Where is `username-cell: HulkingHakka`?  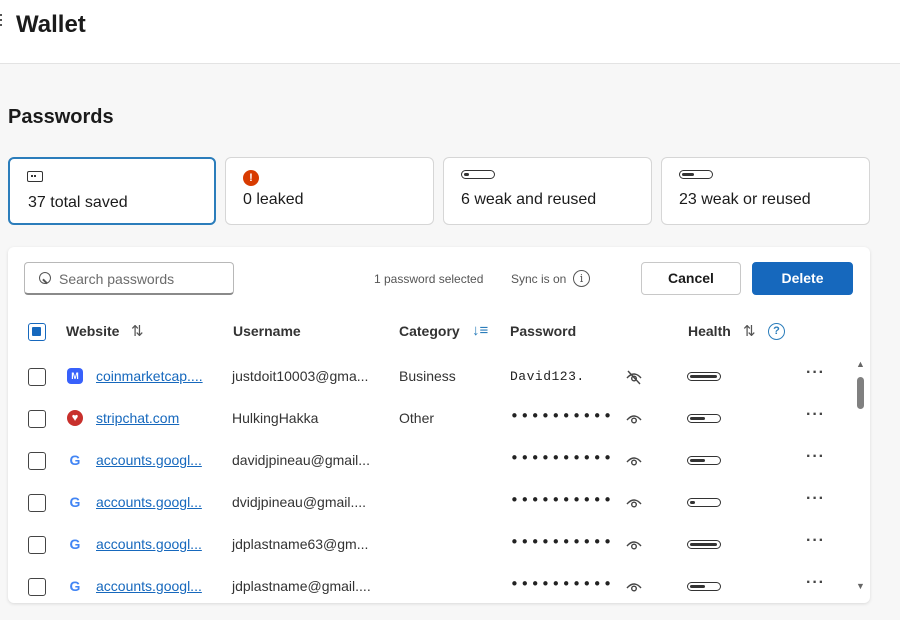
username-cell: HulkingHakka is located at coordinates (275, 418).